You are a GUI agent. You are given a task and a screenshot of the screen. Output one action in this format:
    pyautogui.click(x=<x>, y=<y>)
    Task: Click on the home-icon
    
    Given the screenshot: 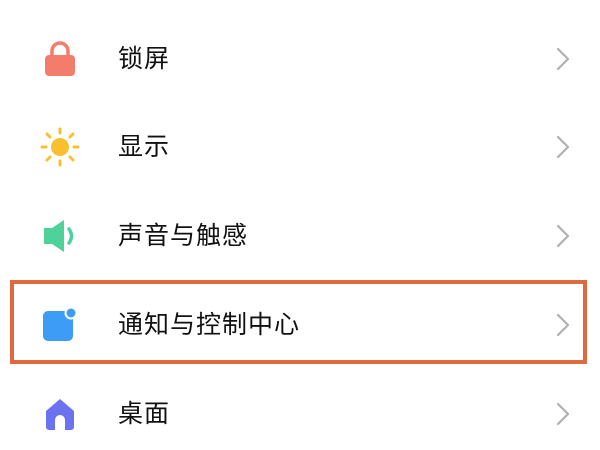 What is the action you would take?
    pyautogui.click(x=60, y=414)
    